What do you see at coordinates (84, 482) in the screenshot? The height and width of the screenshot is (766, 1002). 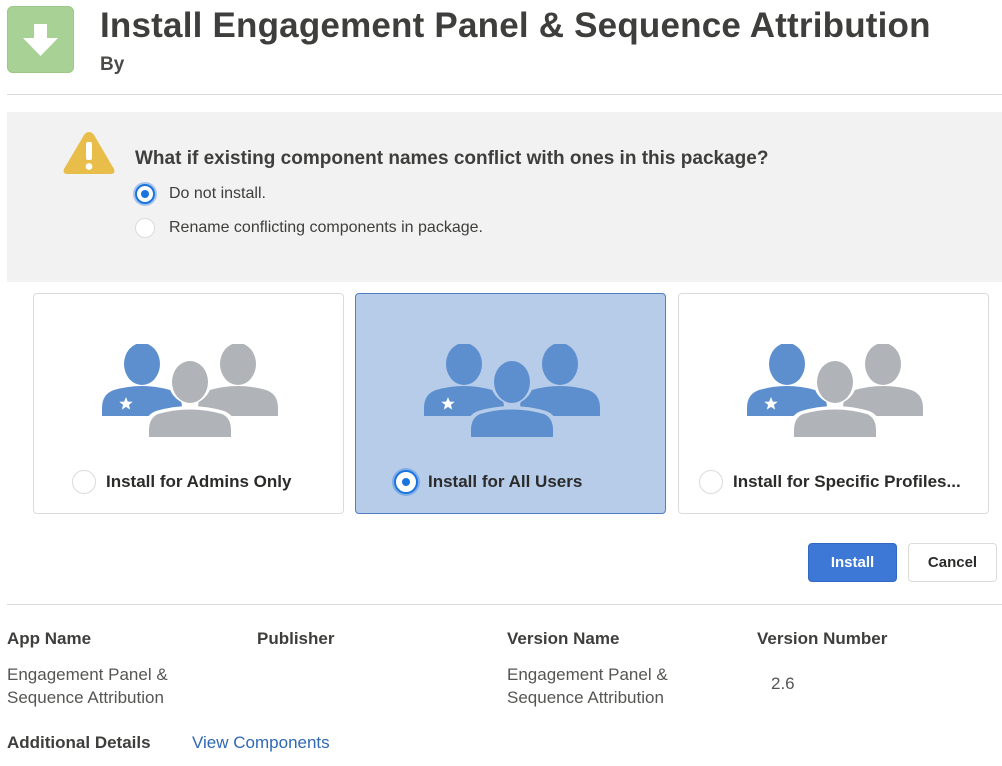 I see `radio-admins-only` at bounding box center [84, 482].